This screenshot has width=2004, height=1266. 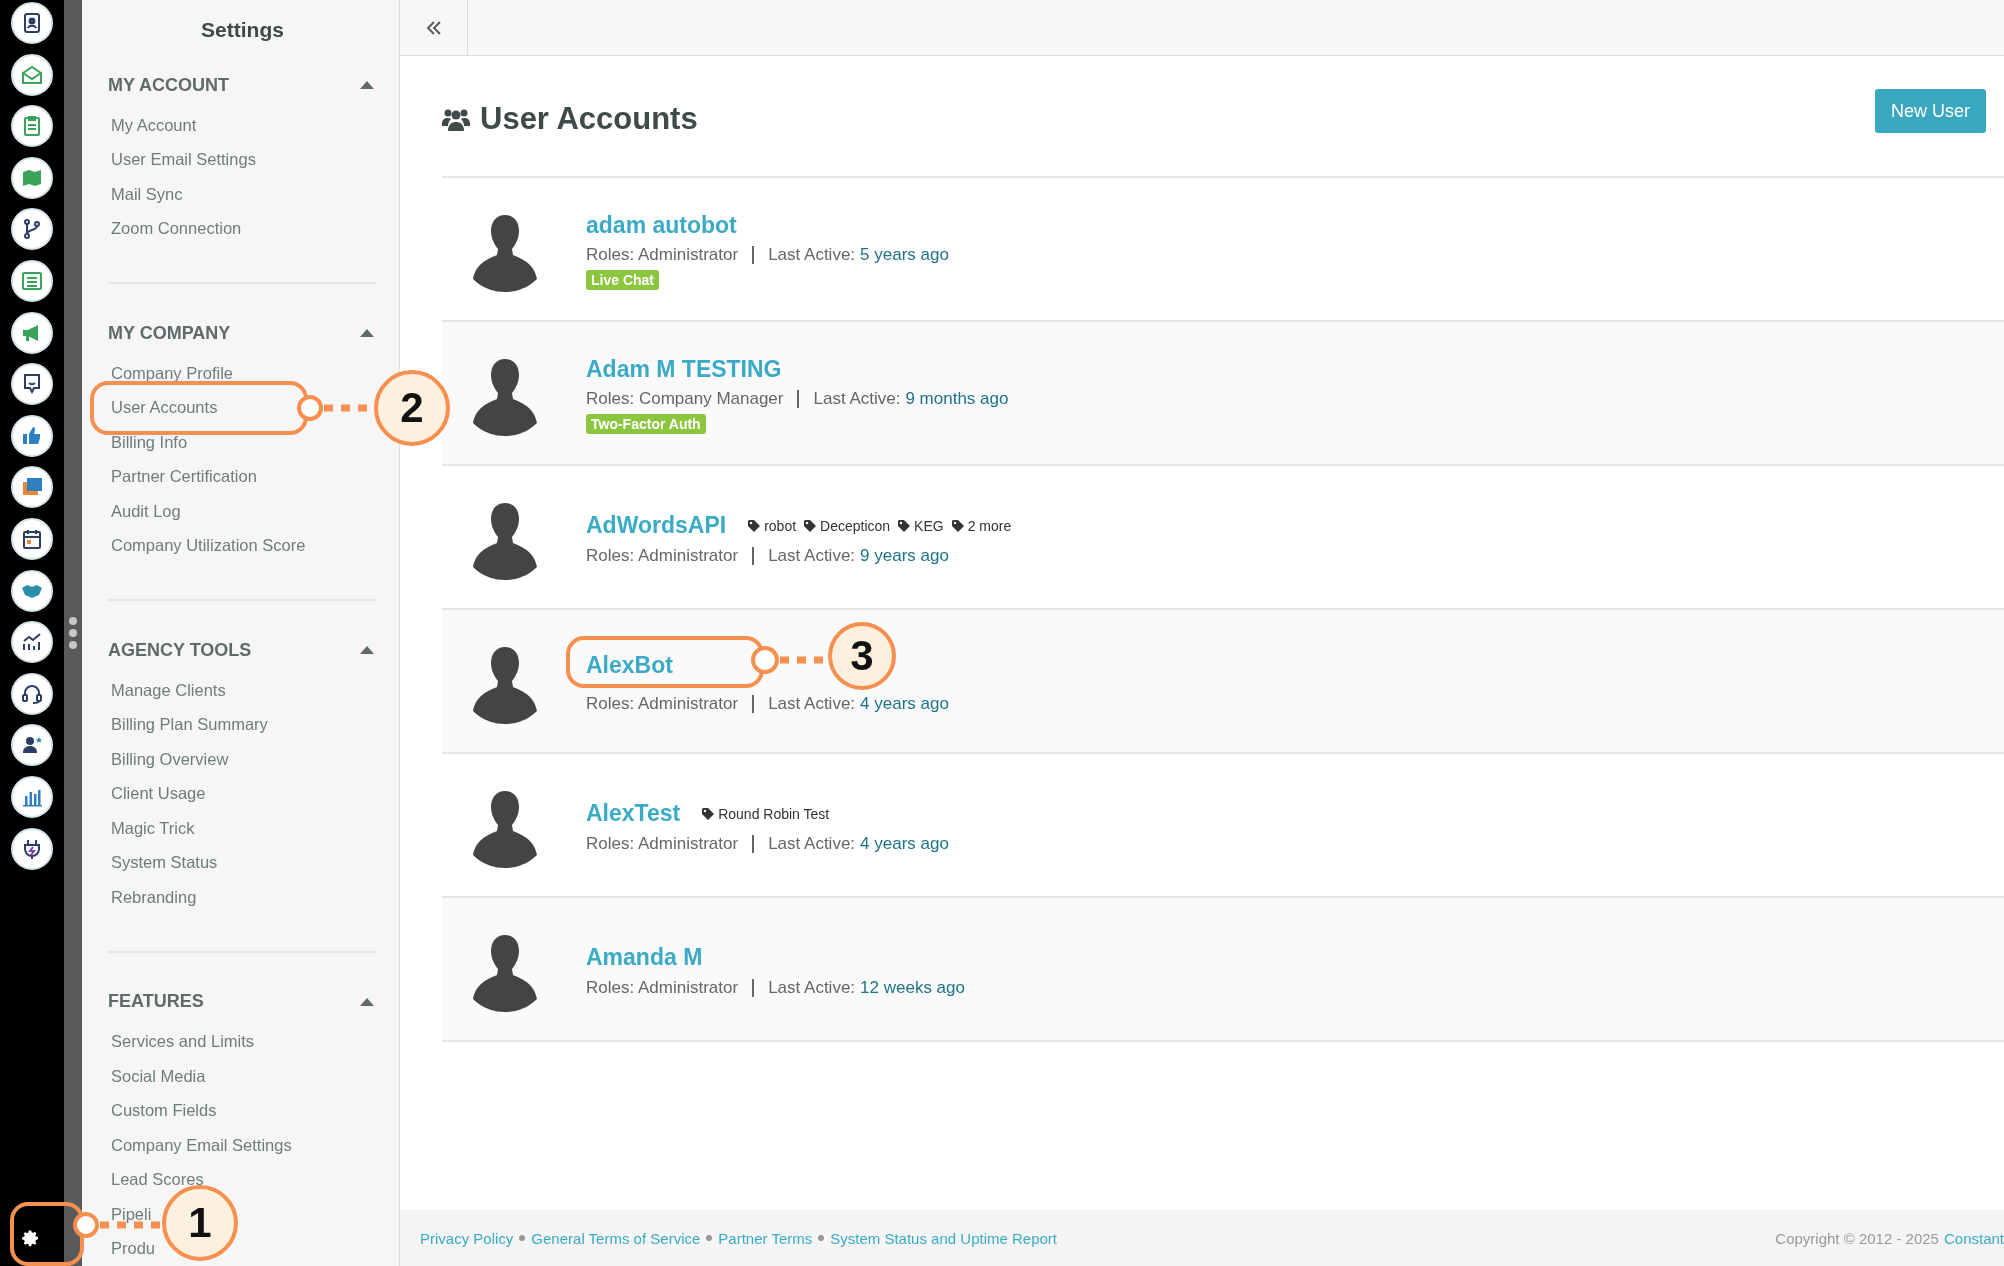 What do you see at coordinates (780, 525) in the screenshot?
I see `tag-label: robot` at bounding box center [780, 525].